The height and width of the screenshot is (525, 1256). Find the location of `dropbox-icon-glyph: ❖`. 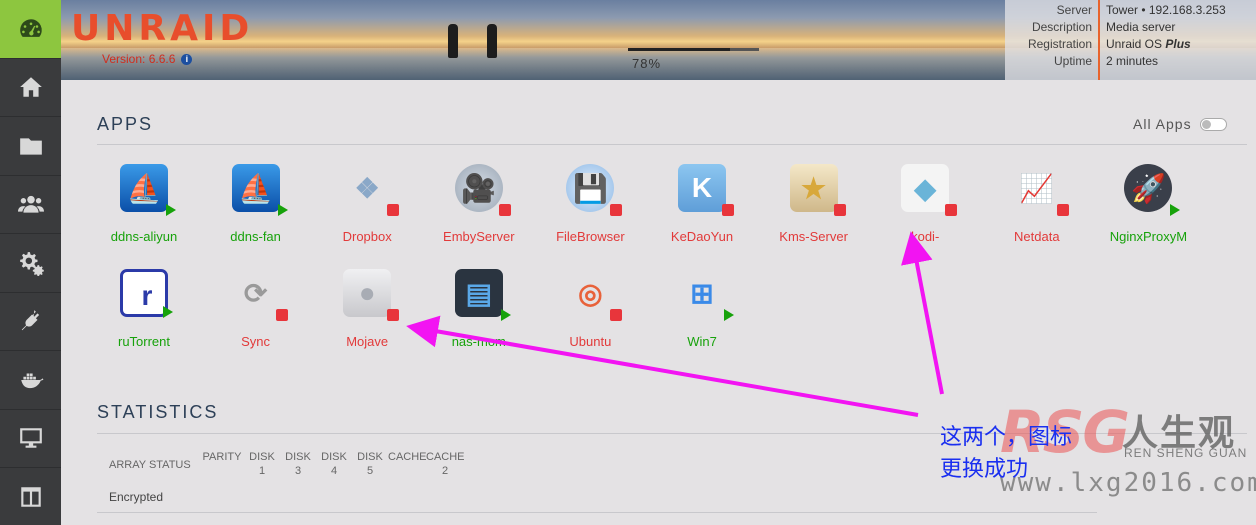

dropbox-icon-glyph: ❖ is located at coordinates (367, 188).